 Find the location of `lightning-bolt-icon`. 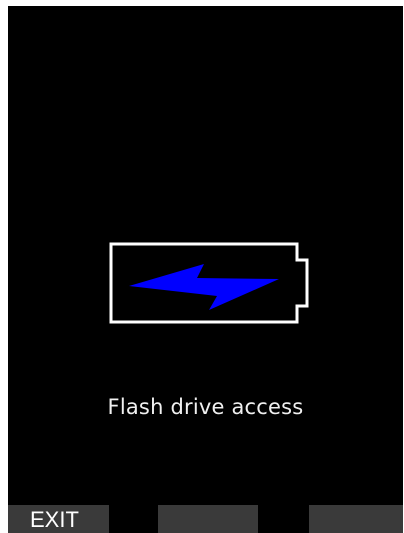

lightning-bolt-icon is located at coordinates (204, 287).